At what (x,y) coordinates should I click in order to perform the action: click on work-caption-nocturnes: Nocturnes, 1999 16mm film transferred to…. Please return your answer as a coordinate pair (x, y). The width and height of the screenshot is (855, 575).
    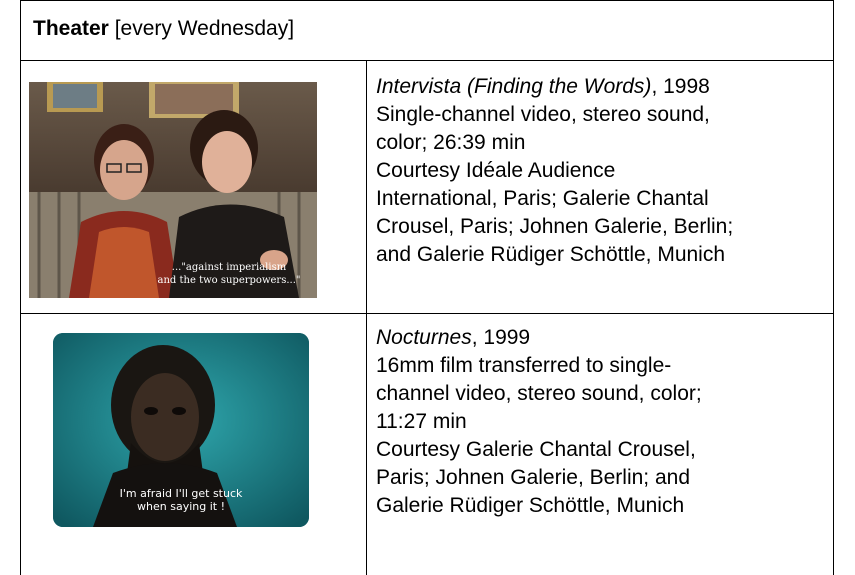
    Looking at the image, I should click on (539, 422).